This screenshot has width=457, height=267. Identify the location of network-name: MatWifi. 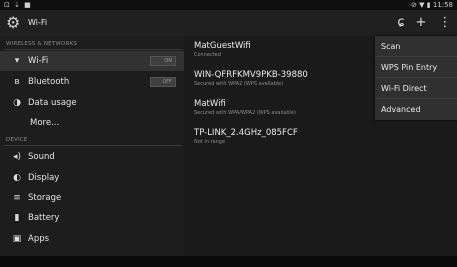
(210, 104).